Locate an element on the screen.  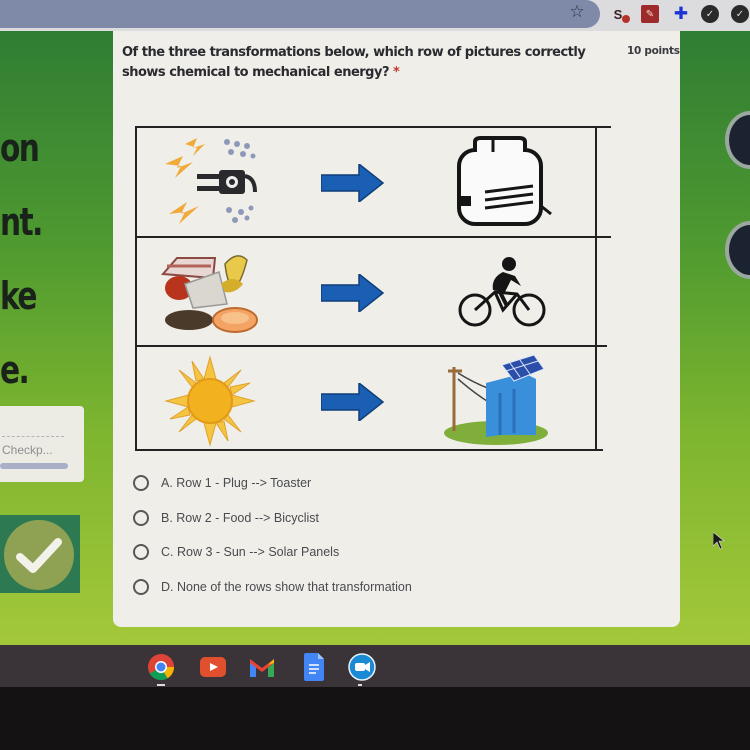
checkpoint-progress-bar is located at coordinates (34, 466).